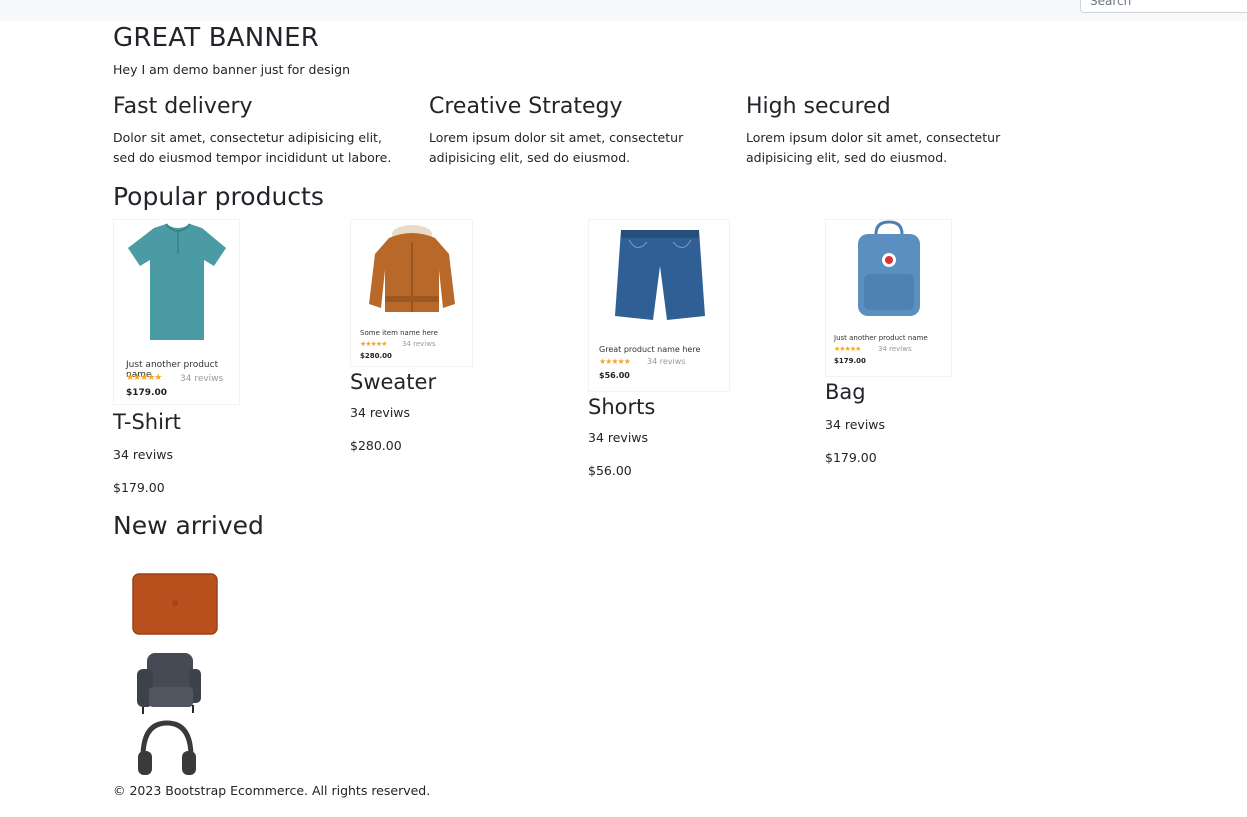 Image resolution: width=1247 pixels, height=817 pixels. What do you see at coordinates (614, 375) in the screenshot?
I see `card-price: $56.00` at bounding box center [614, 375].